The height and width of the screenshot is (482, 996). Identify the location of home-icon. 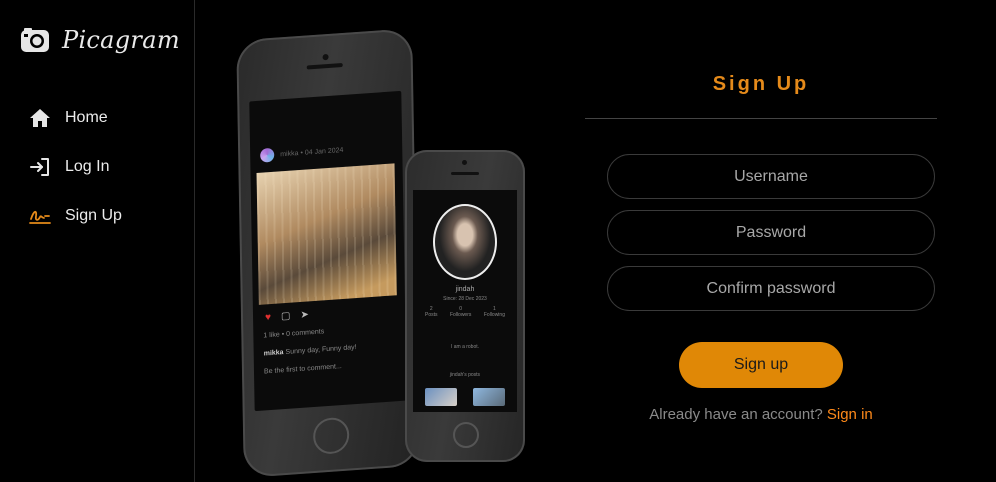
(40, 118).